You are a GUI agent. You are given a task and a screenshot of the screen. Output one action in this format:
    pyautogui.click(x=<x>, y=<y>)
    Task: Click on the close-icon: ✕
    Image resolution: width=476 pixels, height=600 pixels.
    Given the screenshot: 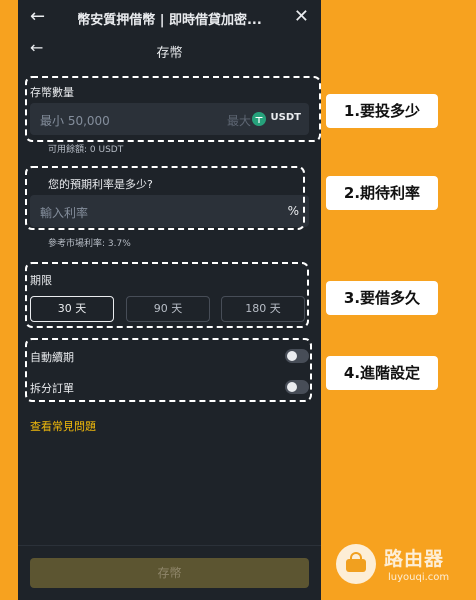 What is the action you would take?
    pyautogui.click(x=301, y=16)
    